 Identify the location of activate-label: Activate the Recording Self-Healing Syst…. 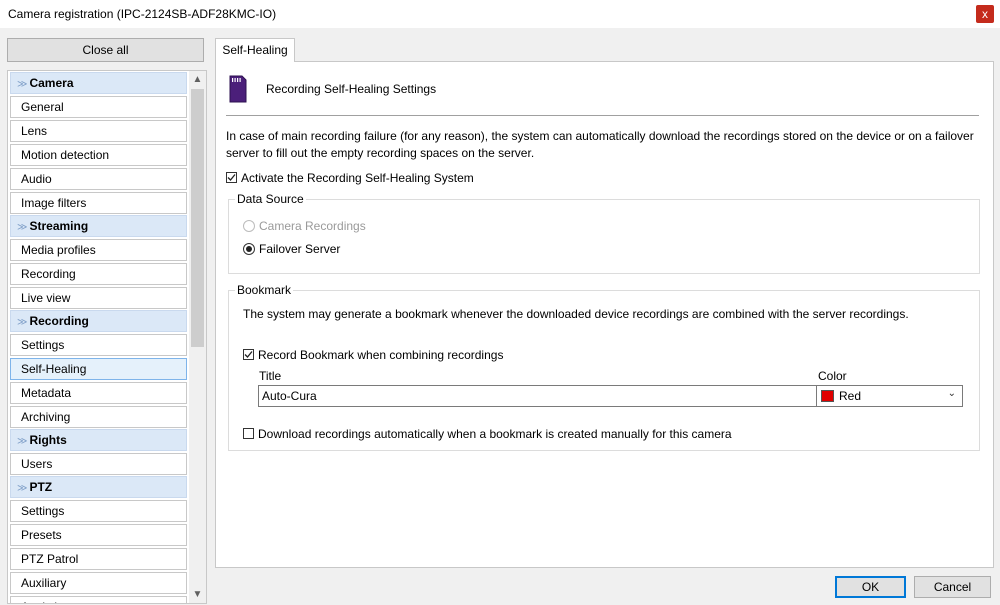
(357, 177).